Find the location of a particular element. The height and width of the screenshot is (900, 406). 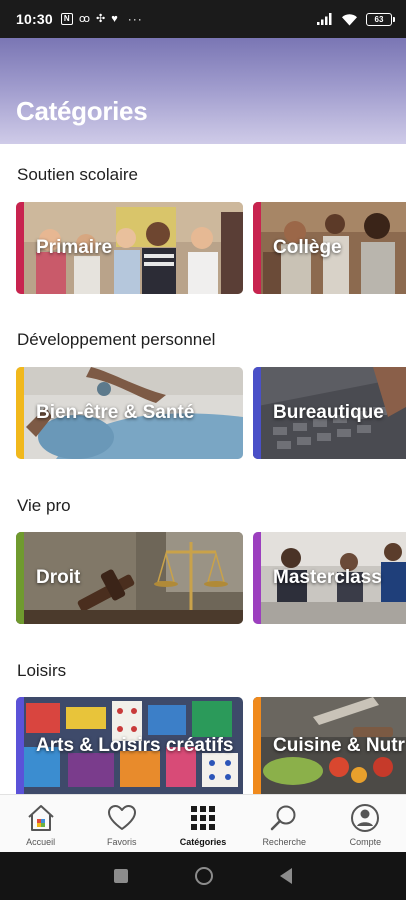

voicemail-icon: ꝏ is located at coordinates (84, 19).